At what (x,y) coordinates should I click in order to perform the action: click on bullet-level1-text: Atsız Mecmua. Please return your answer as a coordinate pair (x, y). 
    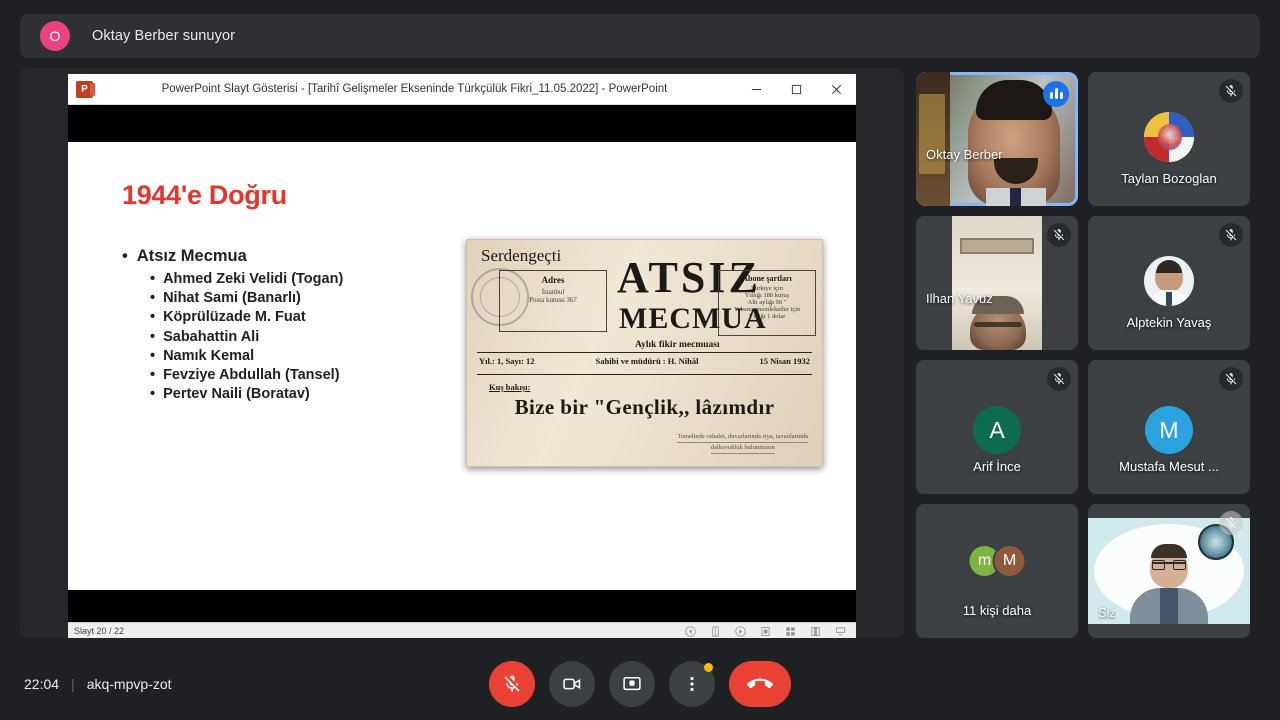
    Looking at the image, I should click on (191, 256).